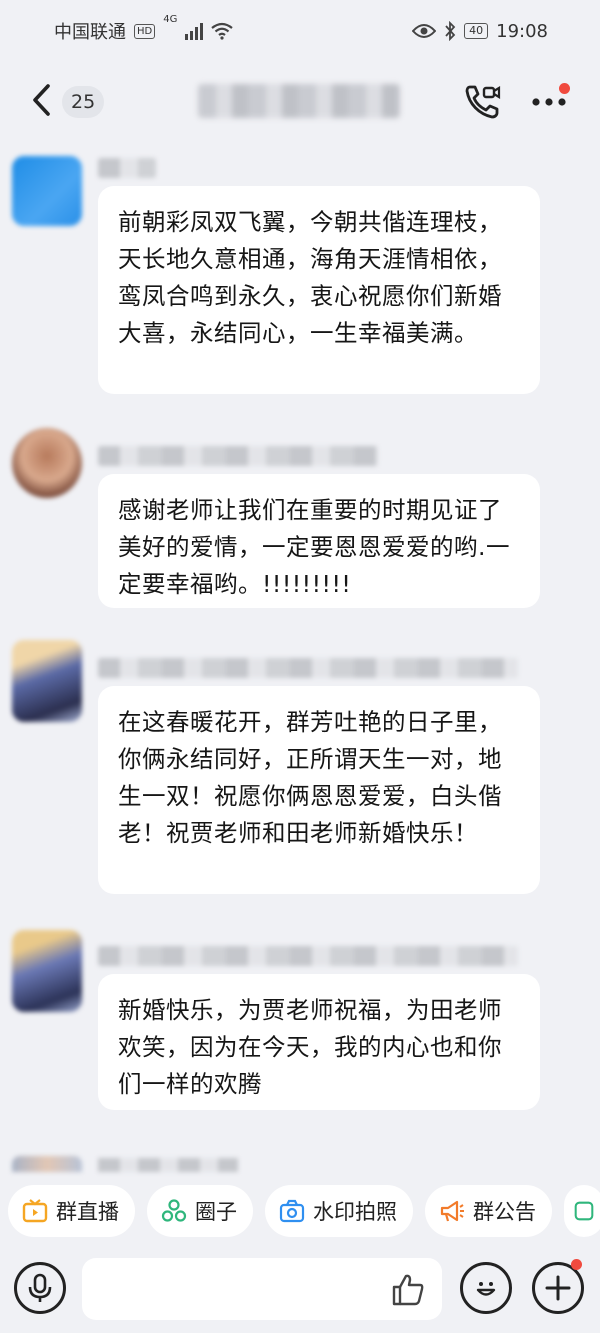 This screenshot has height=1333, width=600. I want to click on more-options-button, so click(550, 100).